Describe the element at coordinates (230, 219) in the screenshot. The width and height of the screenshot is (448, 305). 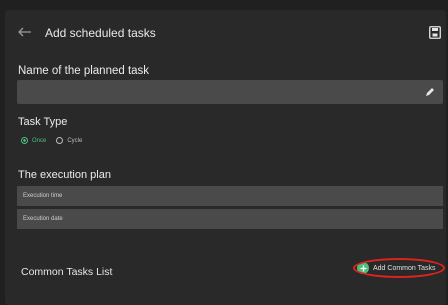
I see `execution-date-field: Execution date` at that location.